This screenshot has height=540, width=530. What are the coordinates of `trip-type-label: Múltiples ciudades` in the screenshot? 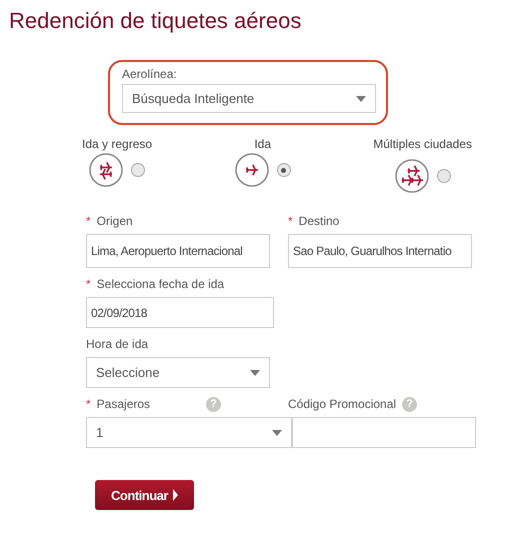 It's located at (422, 144).